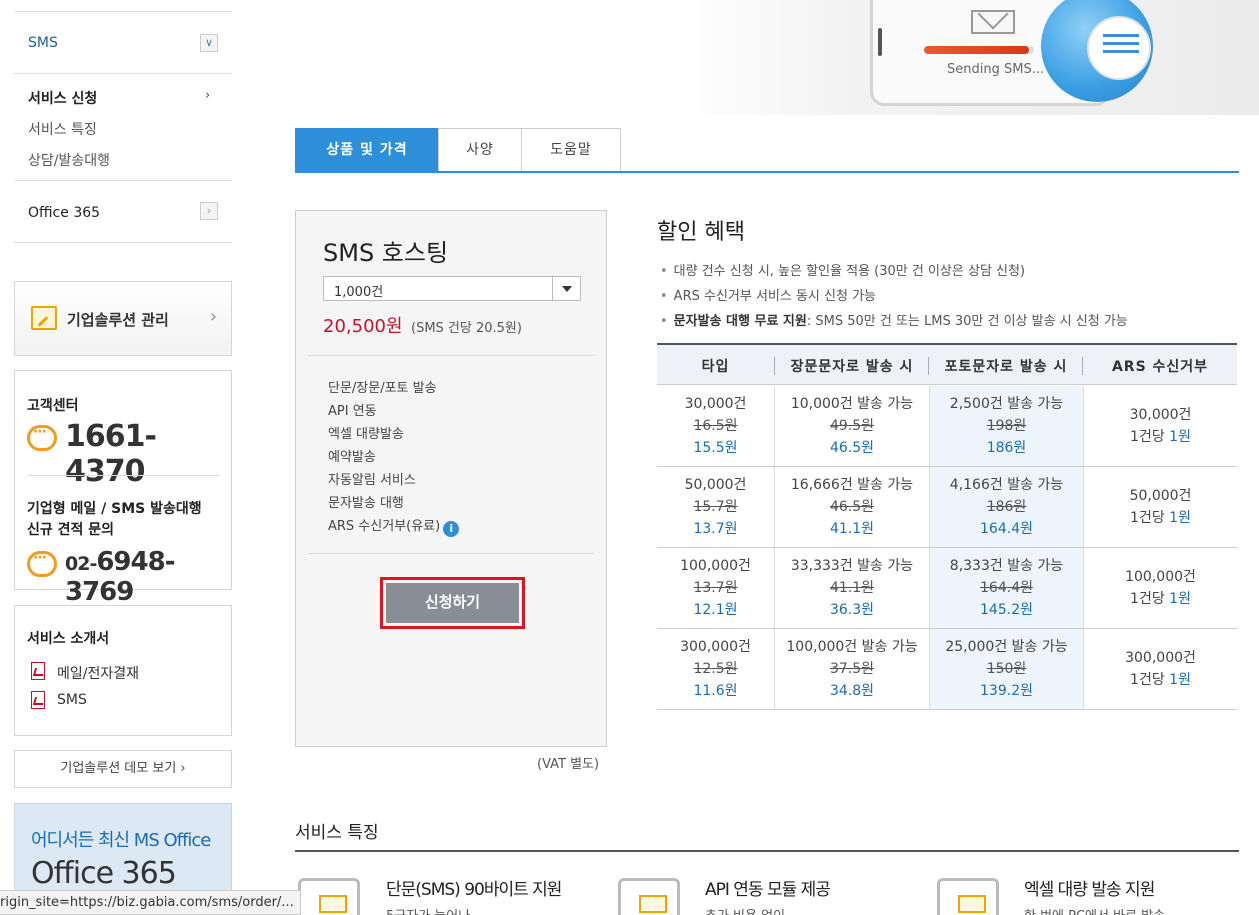 This screenshot has width=1259, height=915. Describe the element at coordinates (114, 519) in the screenshot. I see `corp-mail-title: 기업형 메일 / SMS 발송대행 신규 견적 문의` at that location.